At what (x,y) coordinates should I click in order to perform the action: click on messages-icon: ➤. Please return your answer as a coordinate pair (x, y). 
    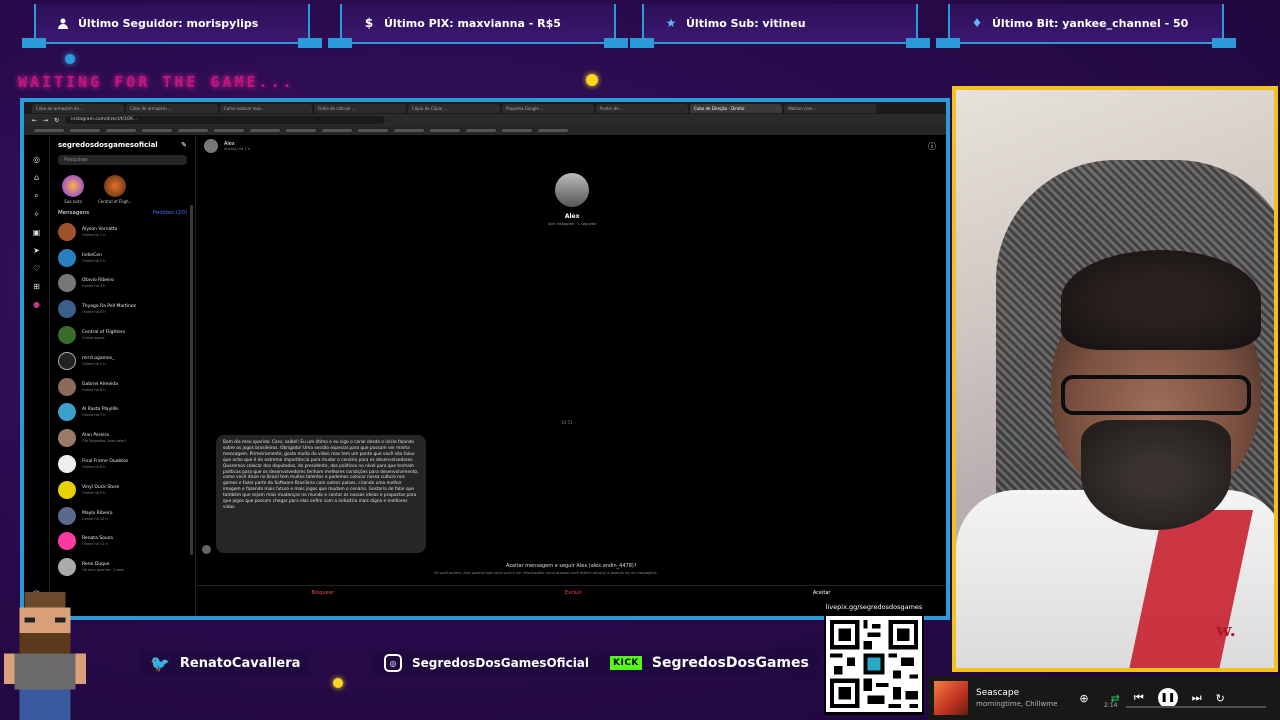
    Looking at the image, I should click on (36, 250).